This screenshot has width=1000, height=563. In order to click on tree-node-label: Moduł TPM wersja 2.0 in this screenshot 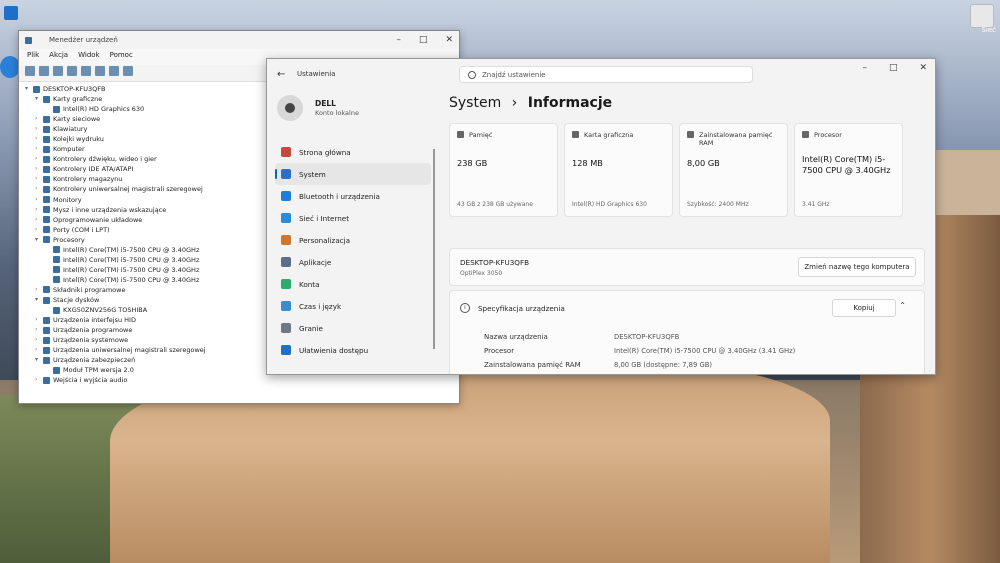, I will do `click(98, 370)`.